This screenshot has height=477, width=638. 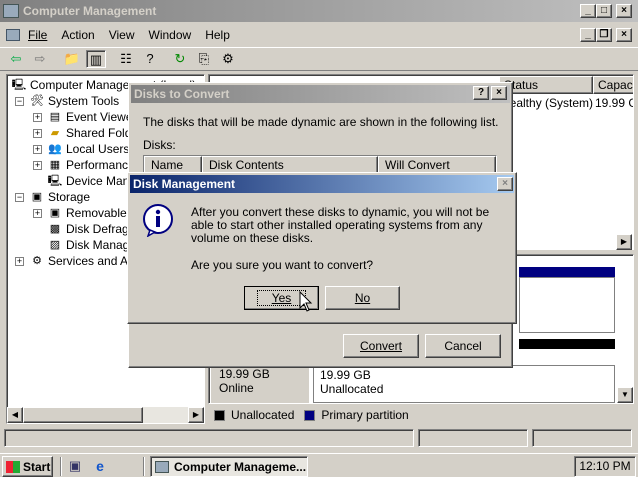 I want to click on unallocated-size: 19.99 GB, so click(x=345, y=375).